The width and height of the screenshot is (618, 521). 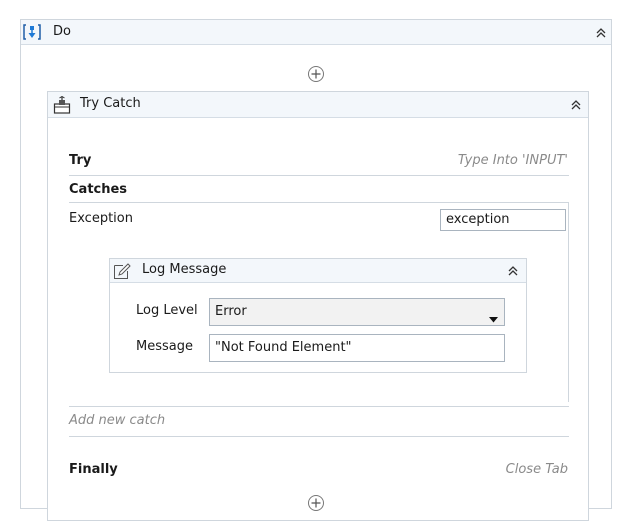 I want to click on add-new-catch-link: Add new catch, so click(x=117, y=420).